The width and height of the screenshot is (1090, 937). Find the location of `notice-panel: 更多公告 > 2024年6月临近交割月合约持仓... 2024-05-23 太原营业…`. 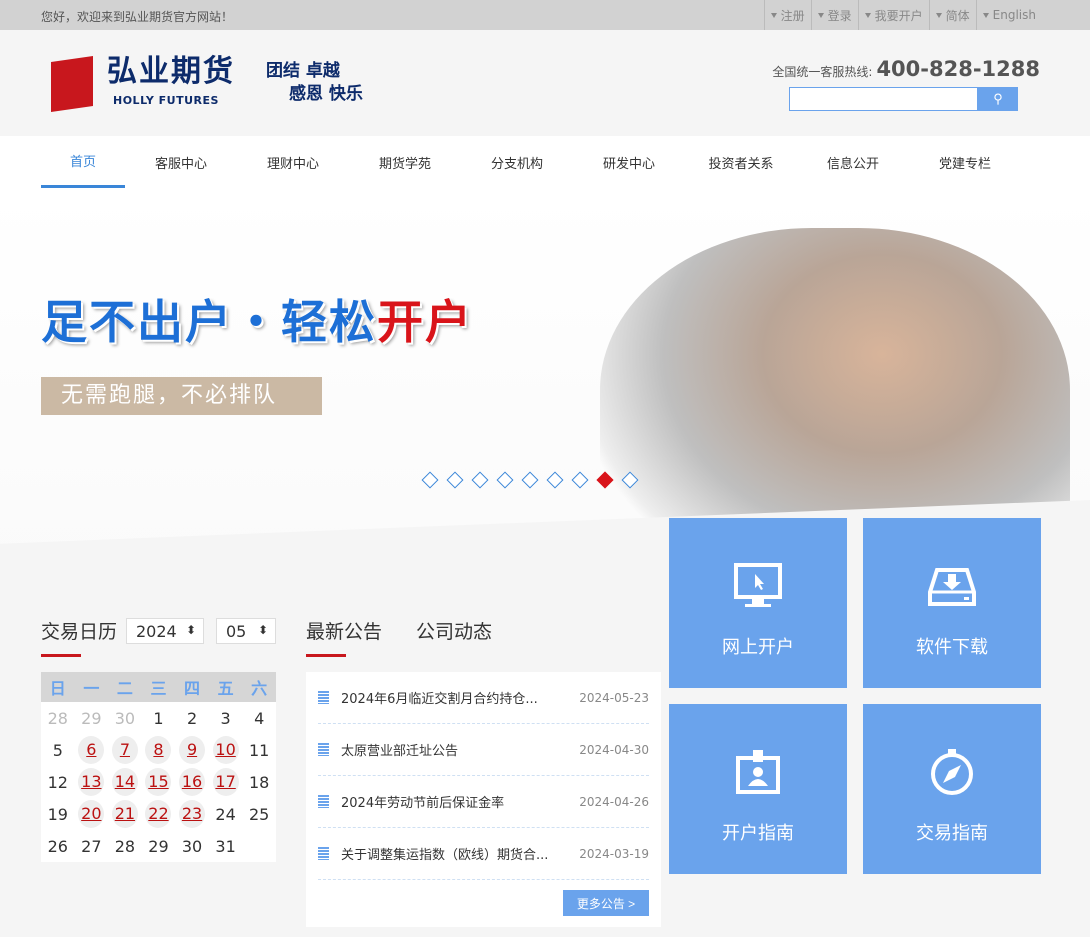

notice-panel: 更多公告 > 2024年6月临近交割月合约持仓... 2024-05-23 太原营业… is located at coordinates (483, 799).